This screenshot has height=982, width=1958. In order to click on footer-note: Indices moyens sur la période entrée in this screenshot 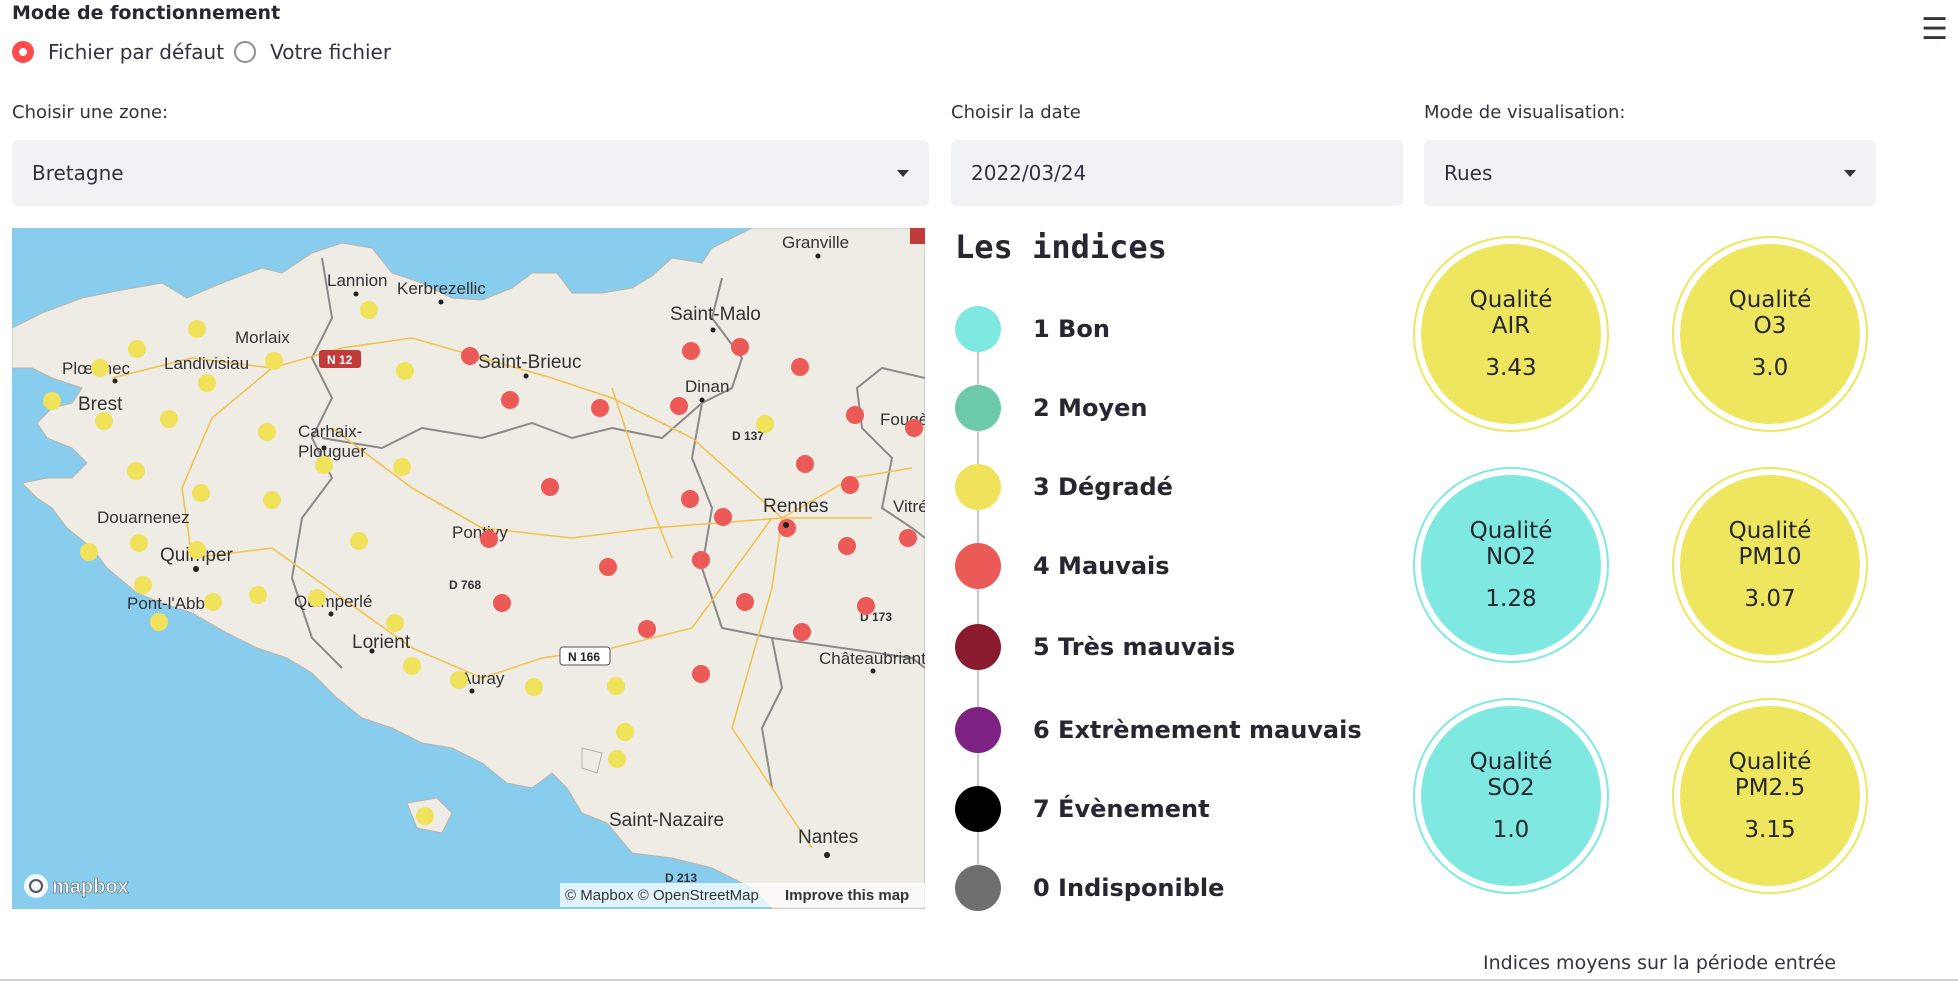, I will do `click(1660, 963)`.